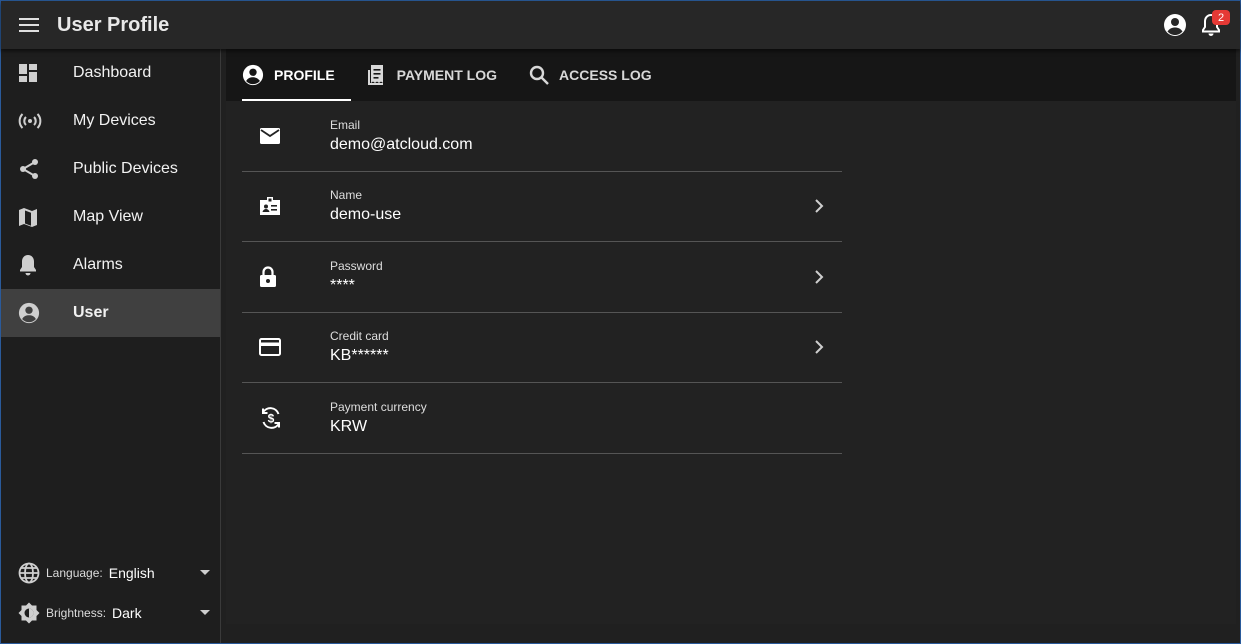 This screenshot has height=644, width=1241. Describe the element at coordinates (620, 25) in the screenshot. I see `app-bar: User Profile 2` at that location.